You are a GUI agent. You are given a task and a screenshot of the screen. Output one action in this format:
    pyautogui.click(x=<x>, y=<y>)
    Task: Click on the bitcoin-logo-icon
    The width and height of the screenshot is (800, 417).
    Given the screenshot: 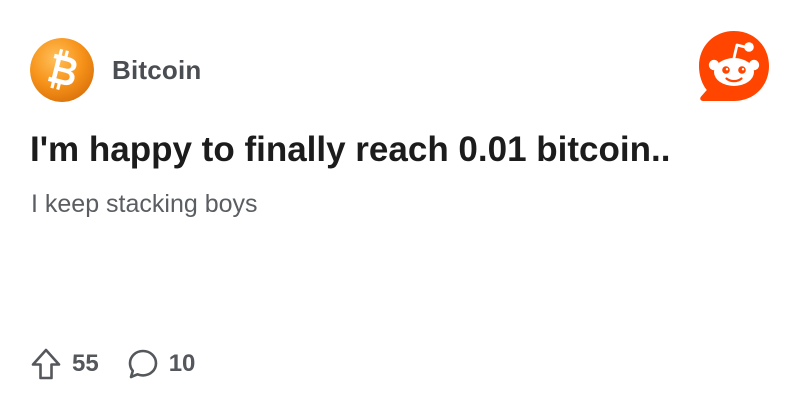 What is the action you would take?
    pyautogui.click(x=62, y=70)
    